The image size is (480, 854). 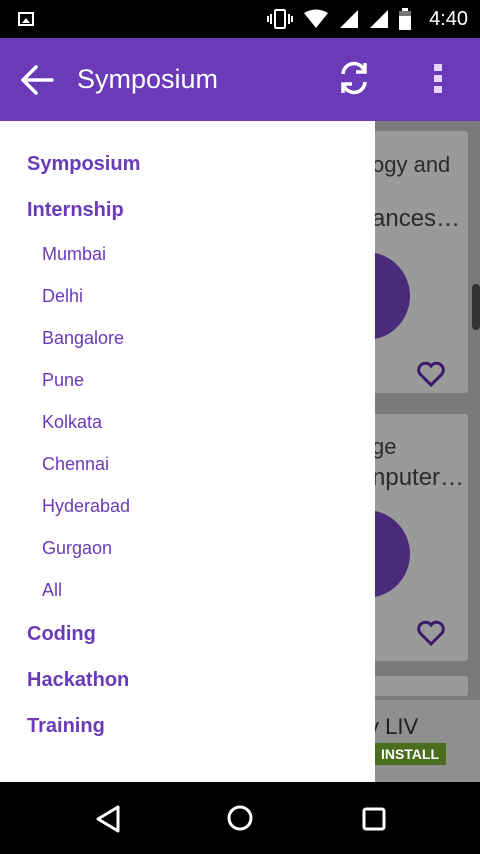 I want to click on wifi-icon, so click(x=316, y=18).